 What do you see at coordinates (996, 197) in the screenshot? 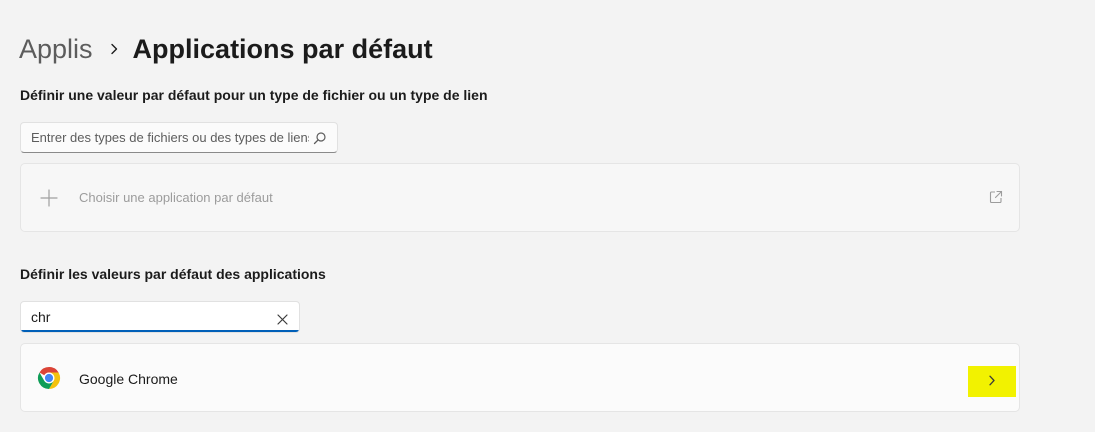
I see `external-link-icon` at bounding box center [996, 197].